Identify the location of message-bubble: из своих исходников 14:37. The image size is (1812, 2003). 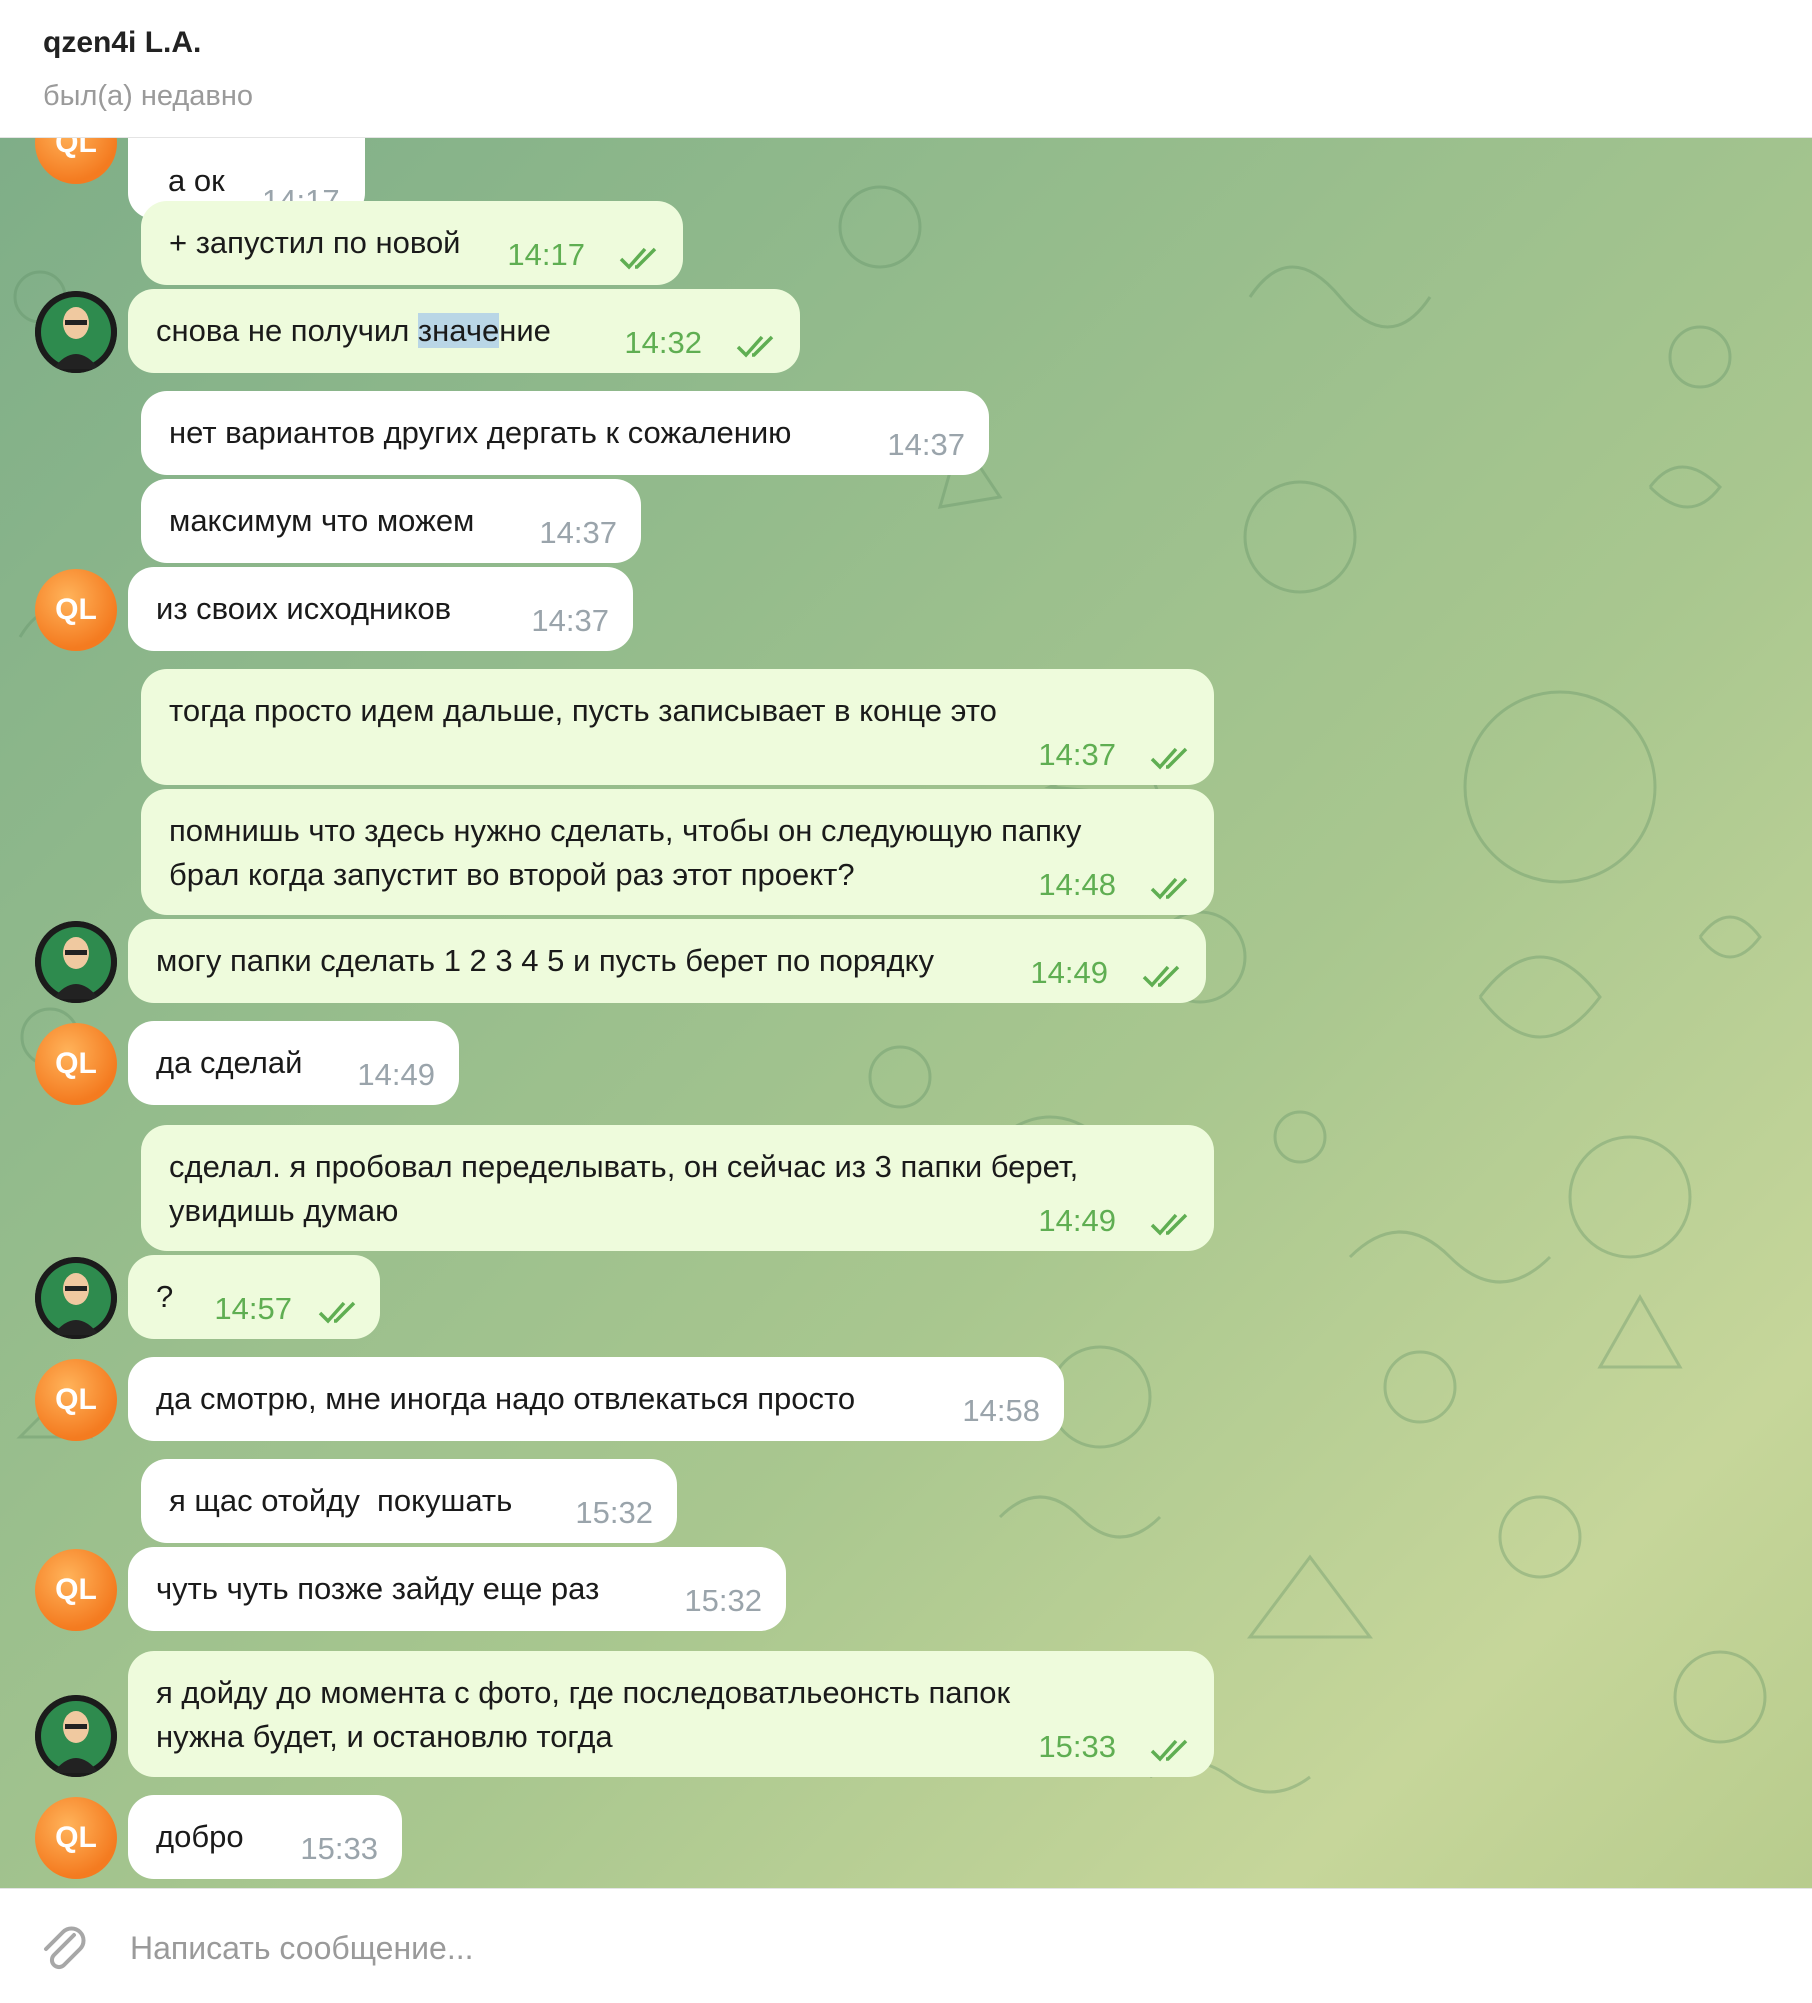
(380, 609).